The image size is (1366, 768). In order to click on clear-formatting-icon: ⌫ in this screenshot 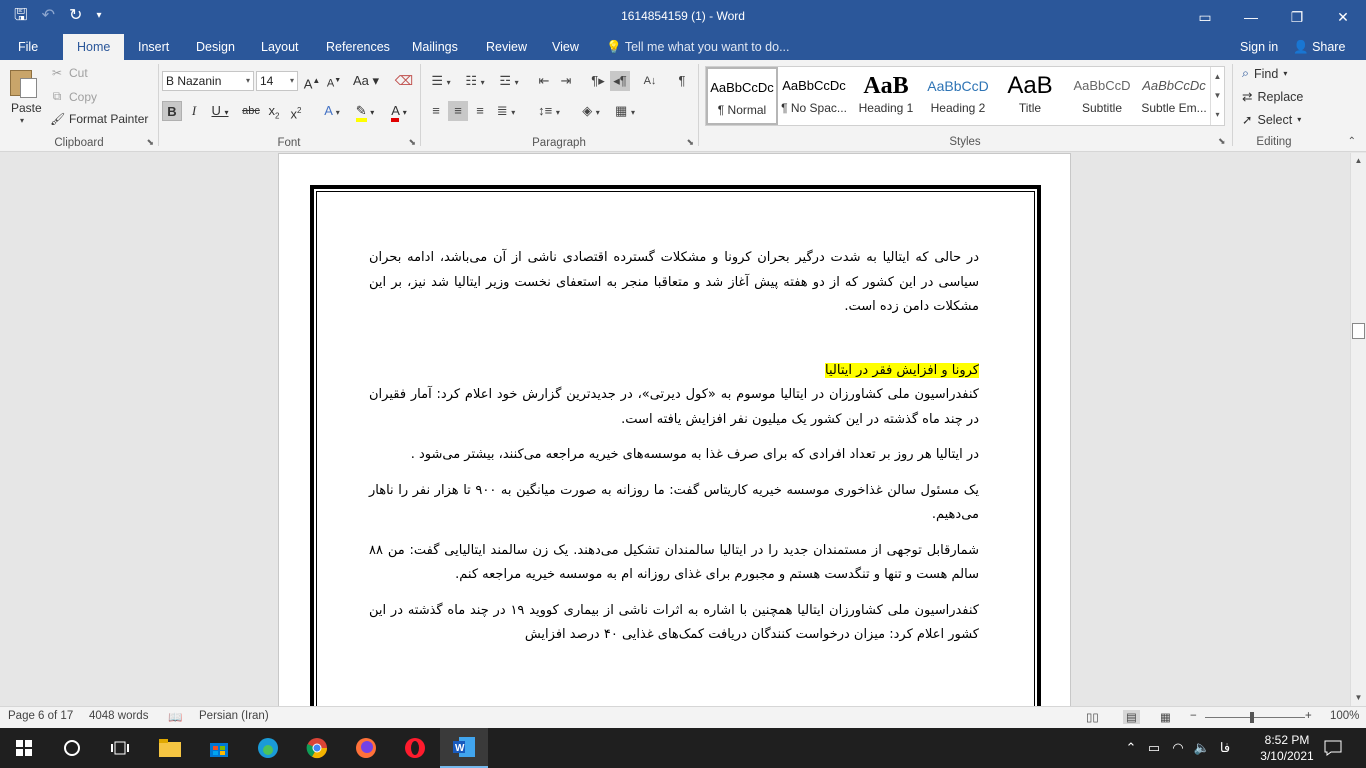, I will do `click(404, 81)`.